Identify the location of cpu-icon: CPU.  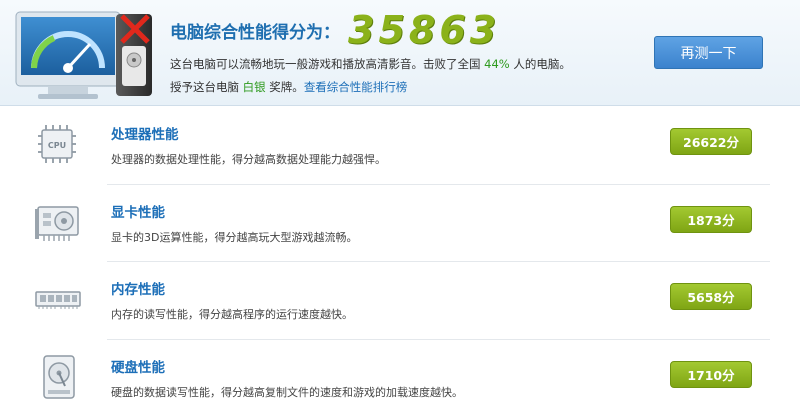
(57, 144).